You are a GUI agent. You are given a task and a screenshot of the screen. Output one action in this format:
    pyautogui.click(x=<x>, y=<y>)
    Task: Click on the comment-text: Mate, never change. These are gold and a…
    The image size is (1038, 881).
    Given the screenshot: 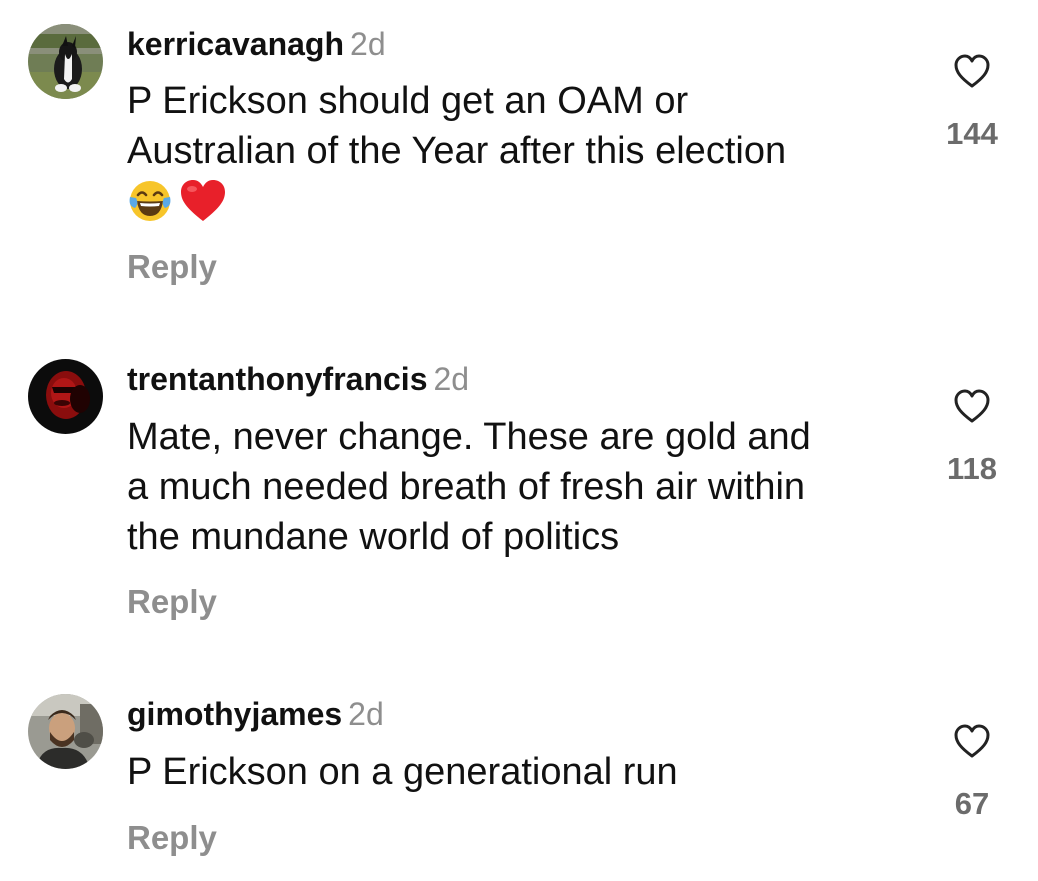 What is the action you would take?
    pyautogui.click(x=522, y=487)
    